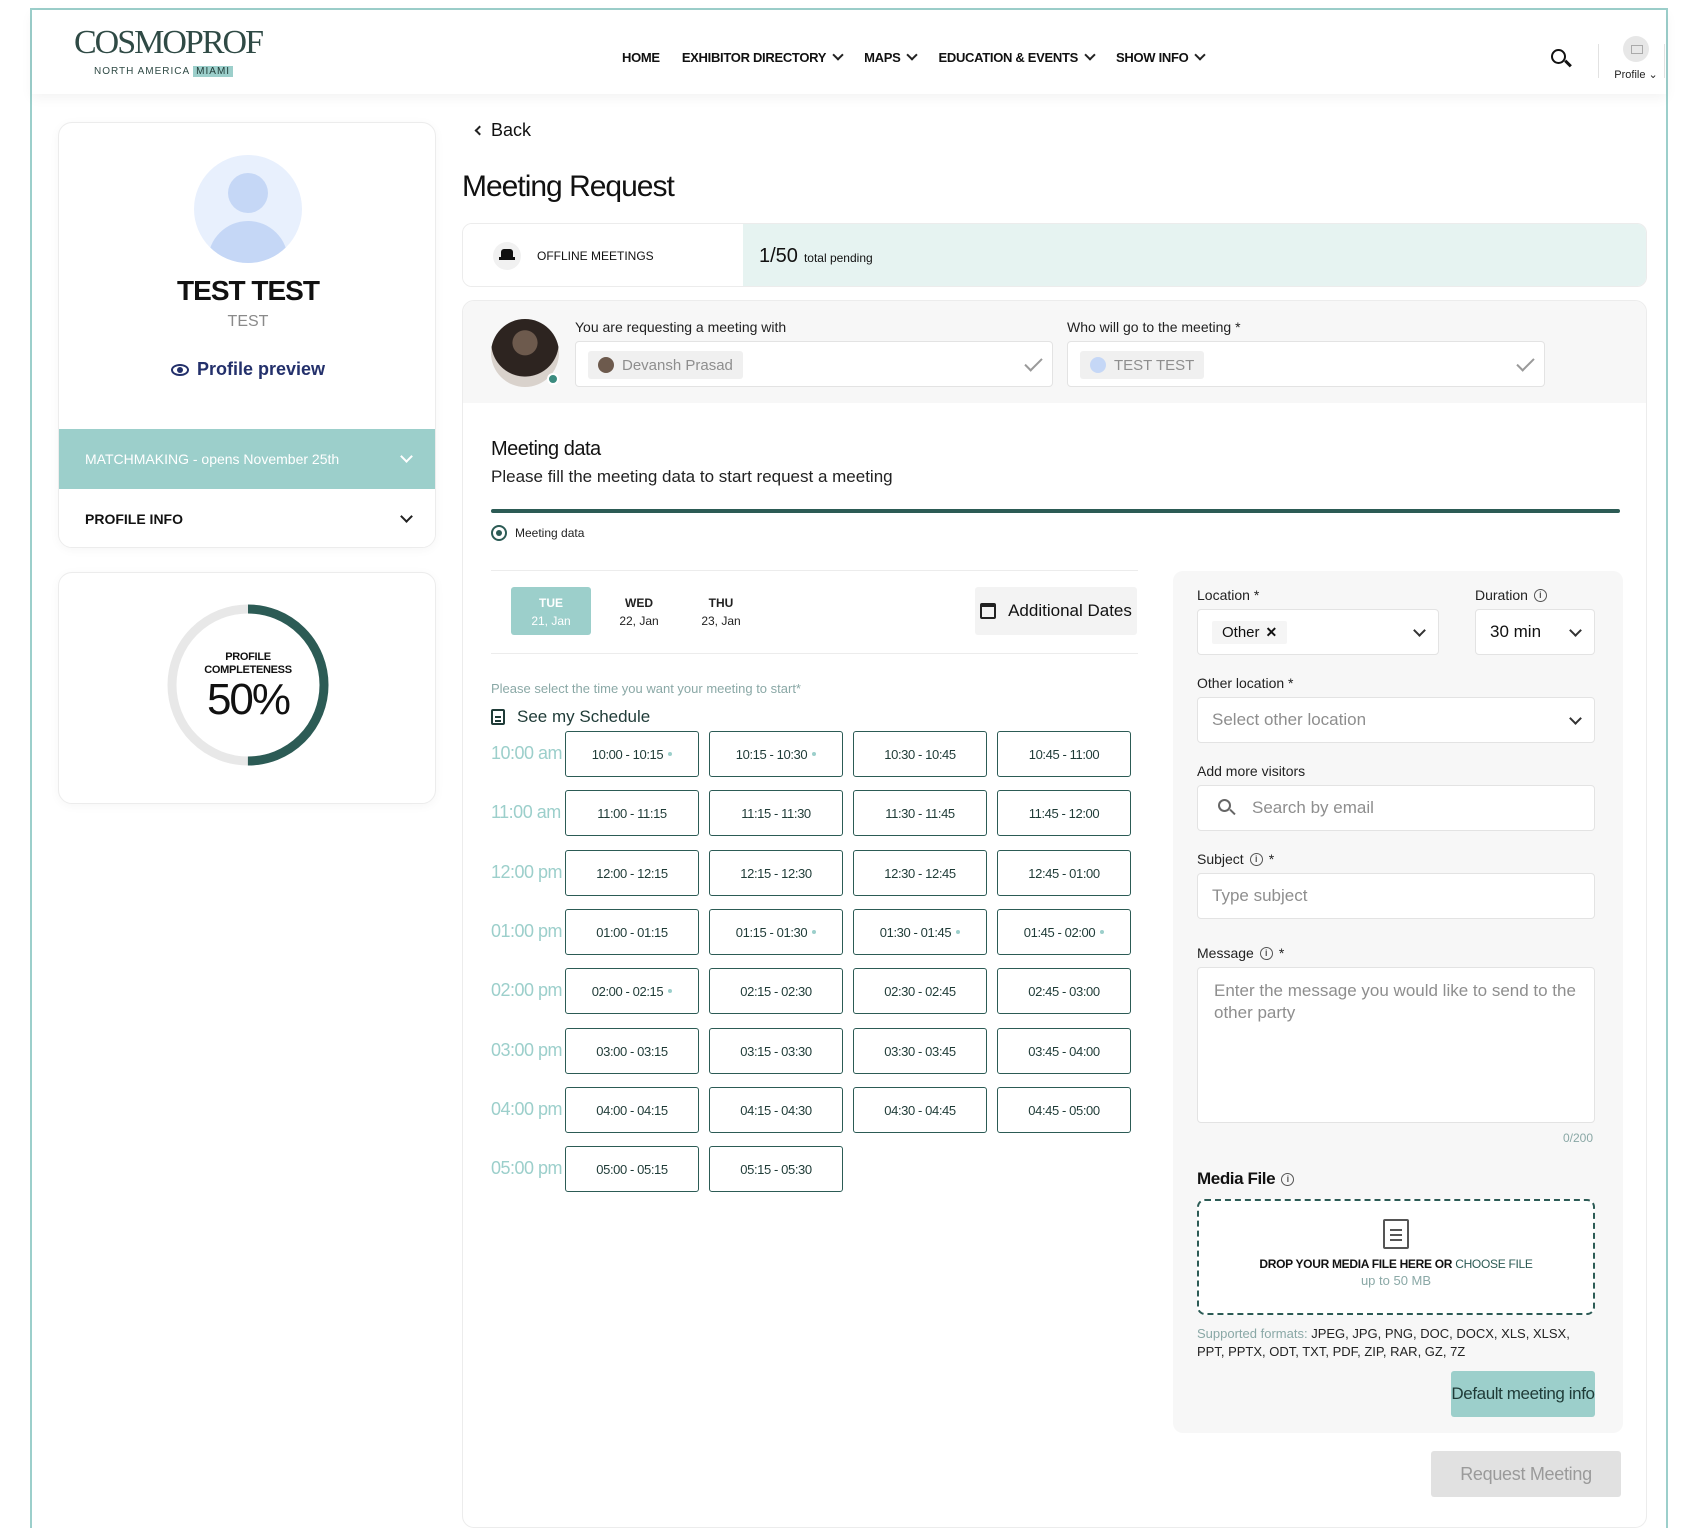 The width and height of the screenshot is (1681, 1528). Describe the element at coordinates (632, 932) in the screenshot. I see `time-slot-button: 01:00 - 01:15` at that location.